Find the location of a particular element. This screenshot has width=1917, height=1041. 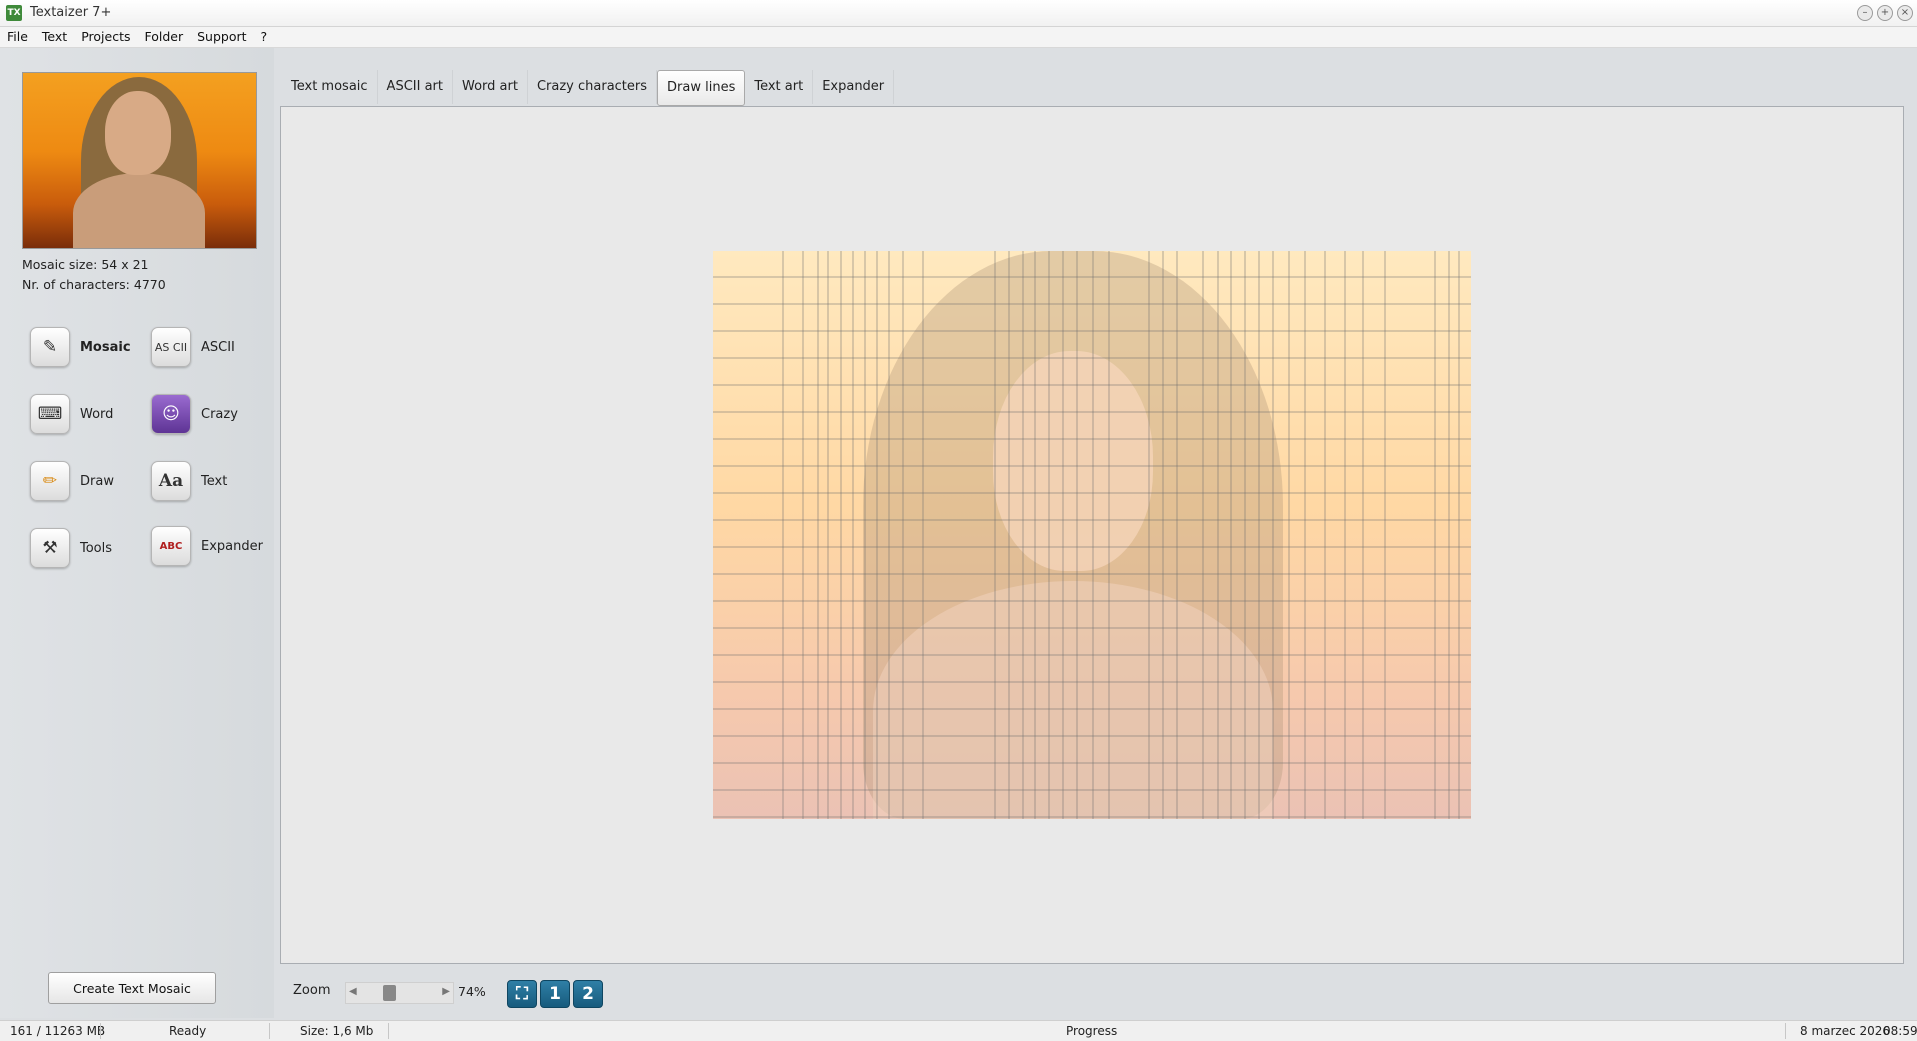

tools-icon: ⚒ is located at coordinates (50, 548).